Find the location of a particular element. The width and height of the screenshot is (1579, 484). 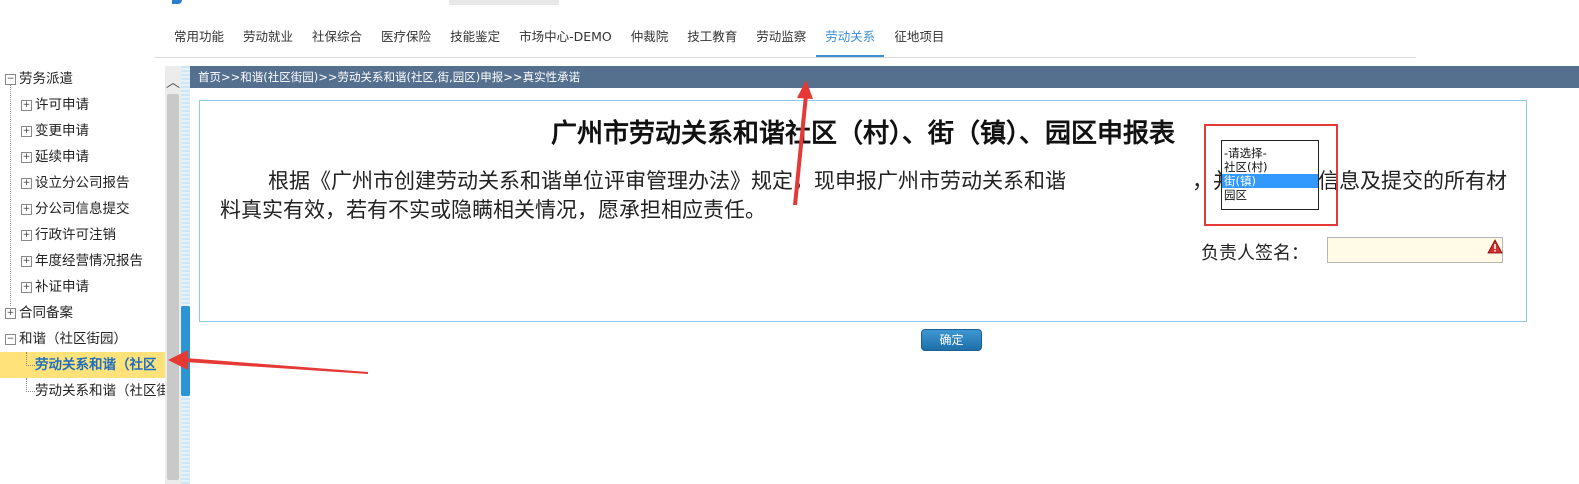

tree-item-harmony-declare: 劳动关系和谐（社区 is located at coordinates (82, 365).